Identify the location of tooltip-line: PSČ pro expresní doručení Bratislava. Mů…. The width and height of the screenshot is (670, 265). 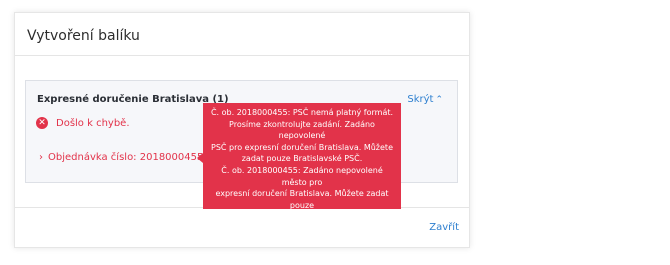
(302, 147).